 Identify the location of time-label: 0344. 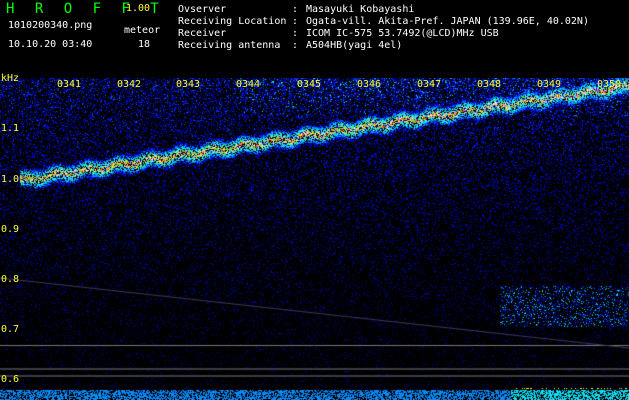
(248, 84).